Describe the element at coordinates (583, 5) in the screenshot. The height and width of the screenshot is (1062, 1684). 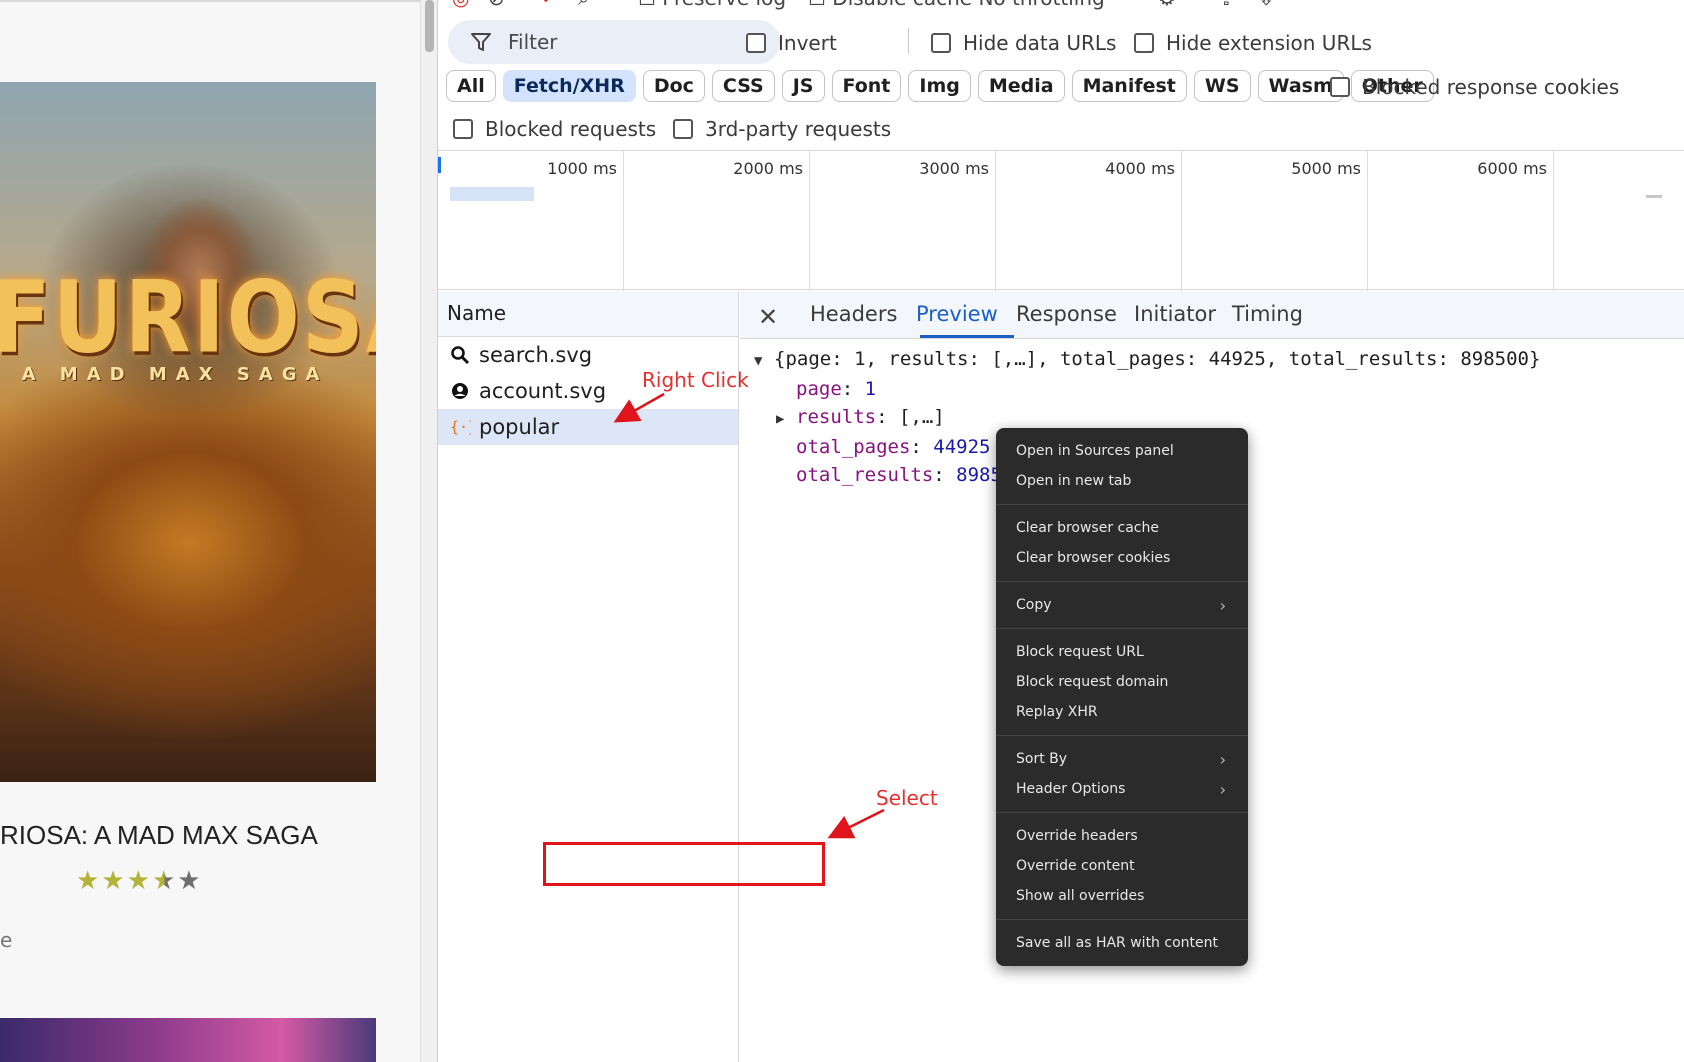
I see `search-icon: ⌕` at that location.